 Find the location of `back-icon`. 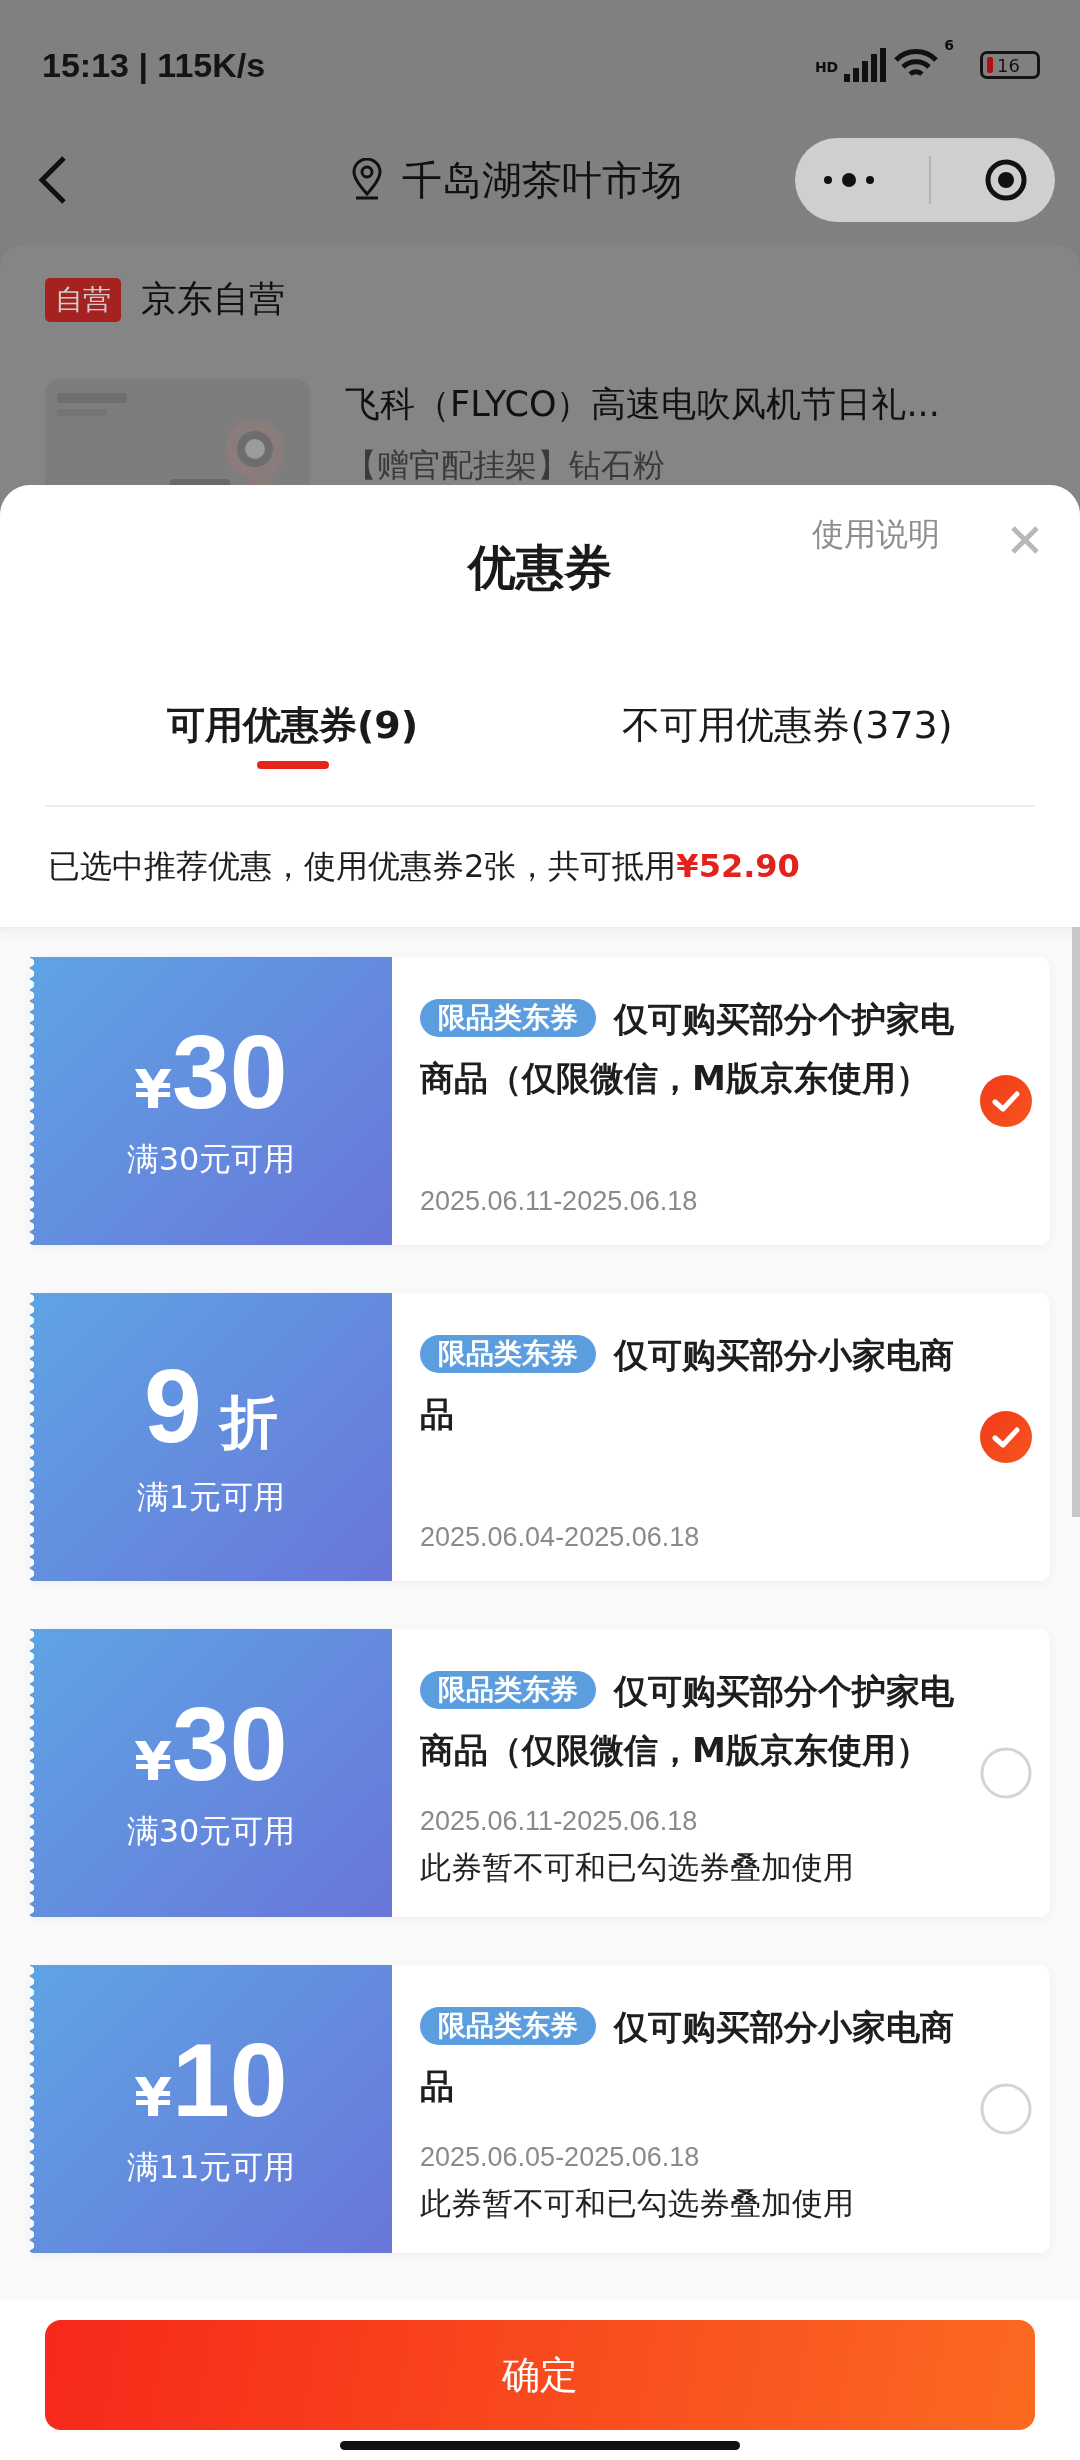

back-icon is located at coordinates (53, 180).